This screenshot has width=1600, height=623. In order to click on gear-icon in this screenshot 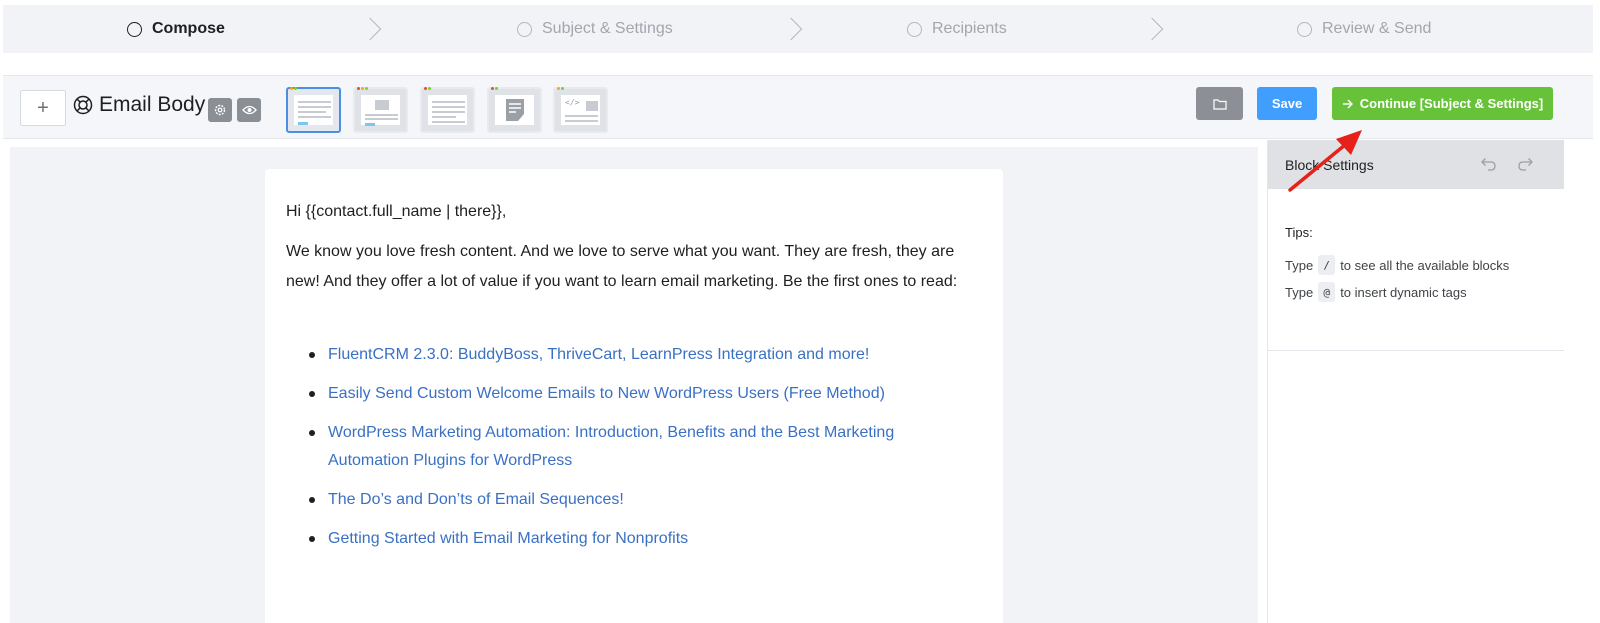, I will do `click(220, 110)`.